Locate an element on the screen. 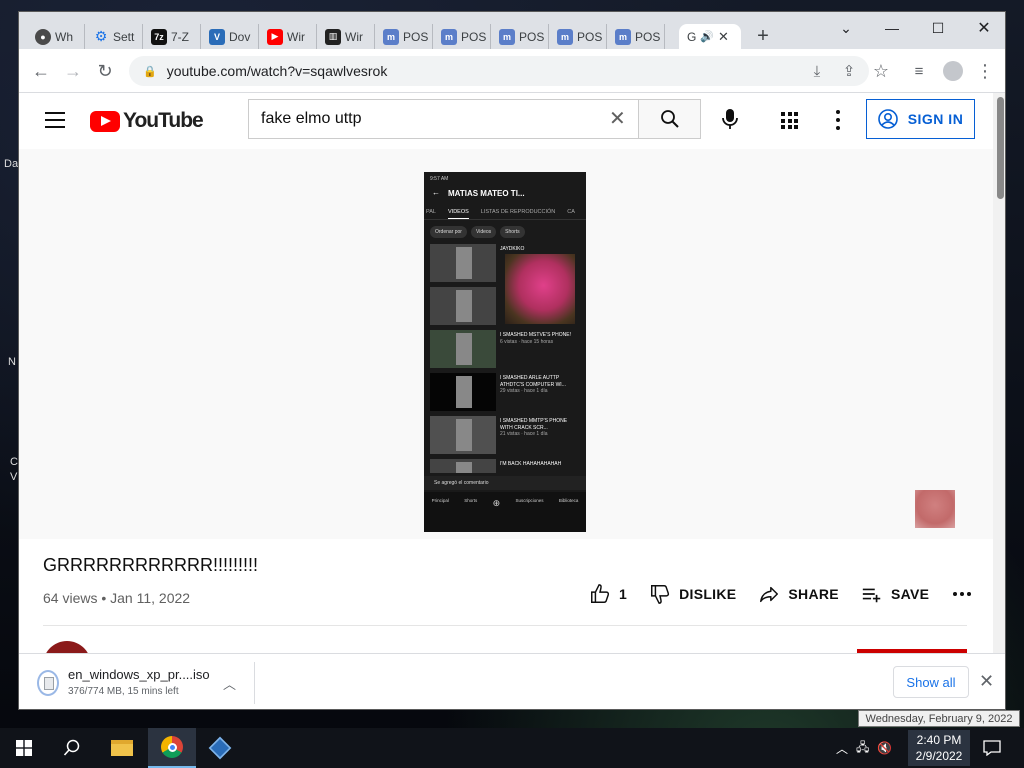  apps-grid-icon is located at coordinates (789, 120).